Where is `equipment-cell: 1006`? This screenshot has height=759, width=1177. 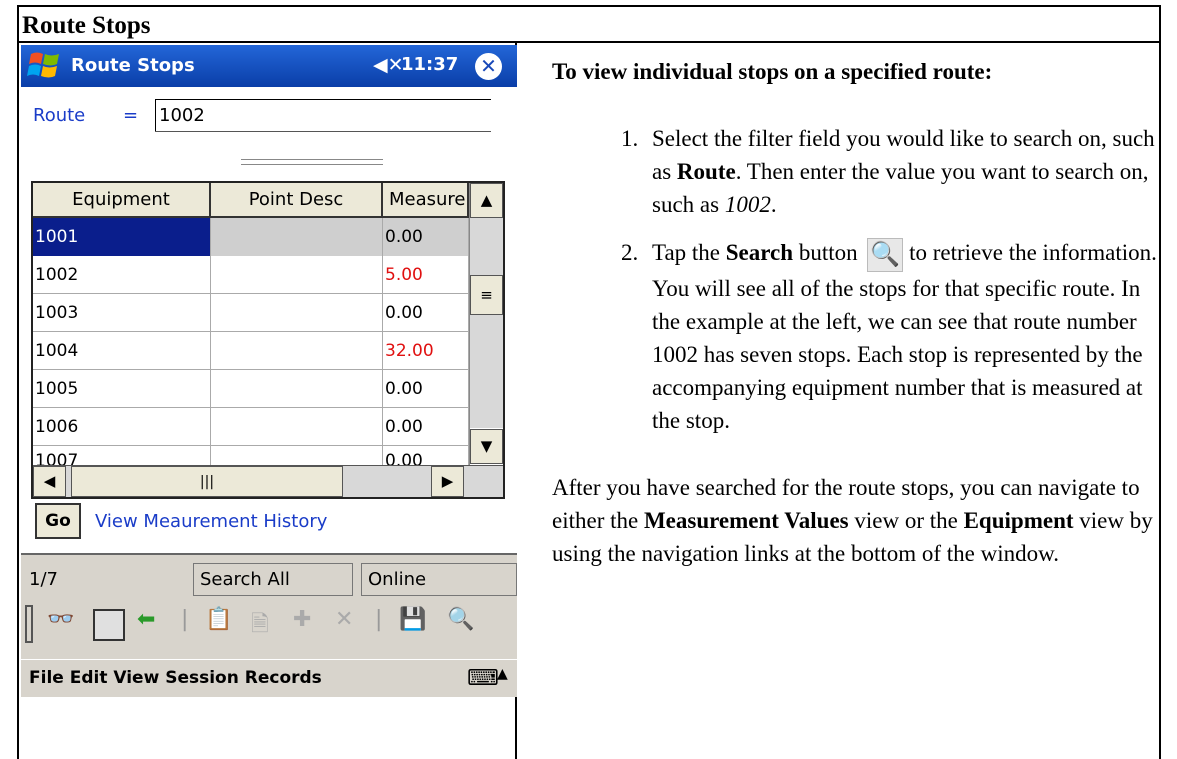 equipment-cell: 1006 is located at coordinates (122, 427).